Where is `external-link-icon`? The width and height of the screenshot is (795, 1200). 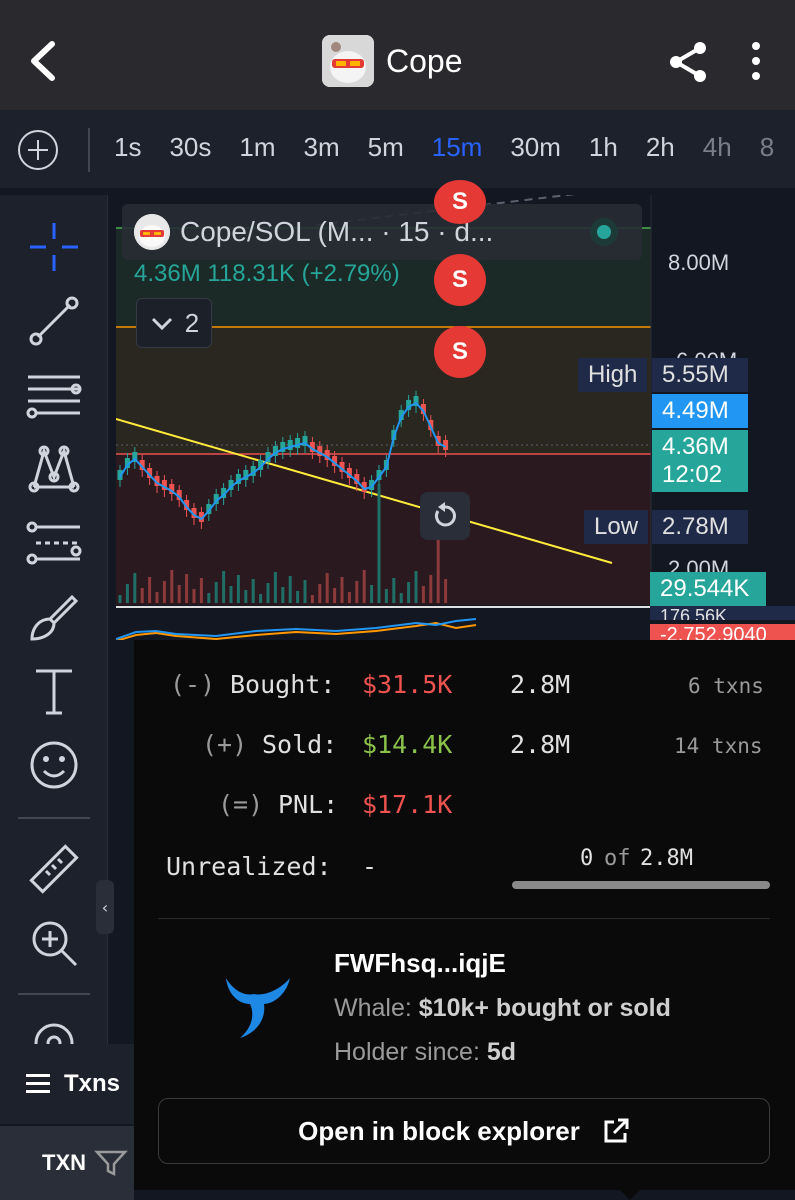
external-link-icon is located at coordinates (616, 1130).